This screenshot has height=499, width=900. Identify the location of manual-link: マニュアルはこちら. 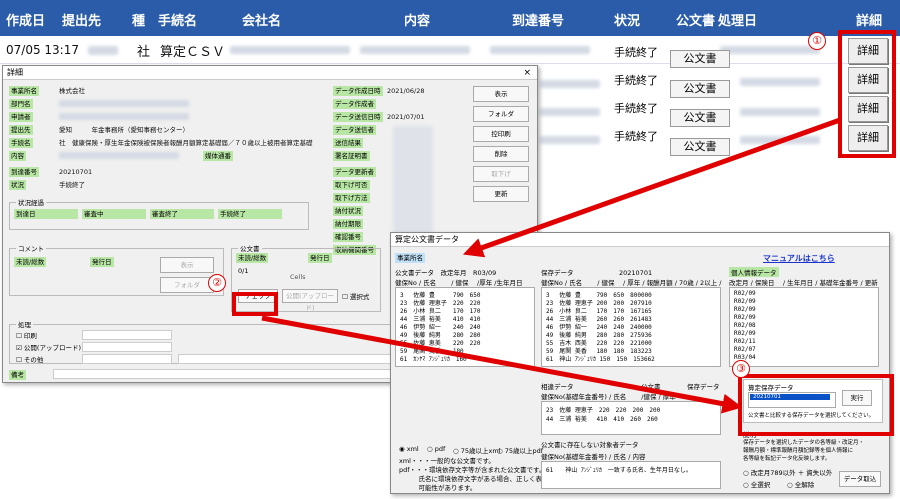
(799, 258).